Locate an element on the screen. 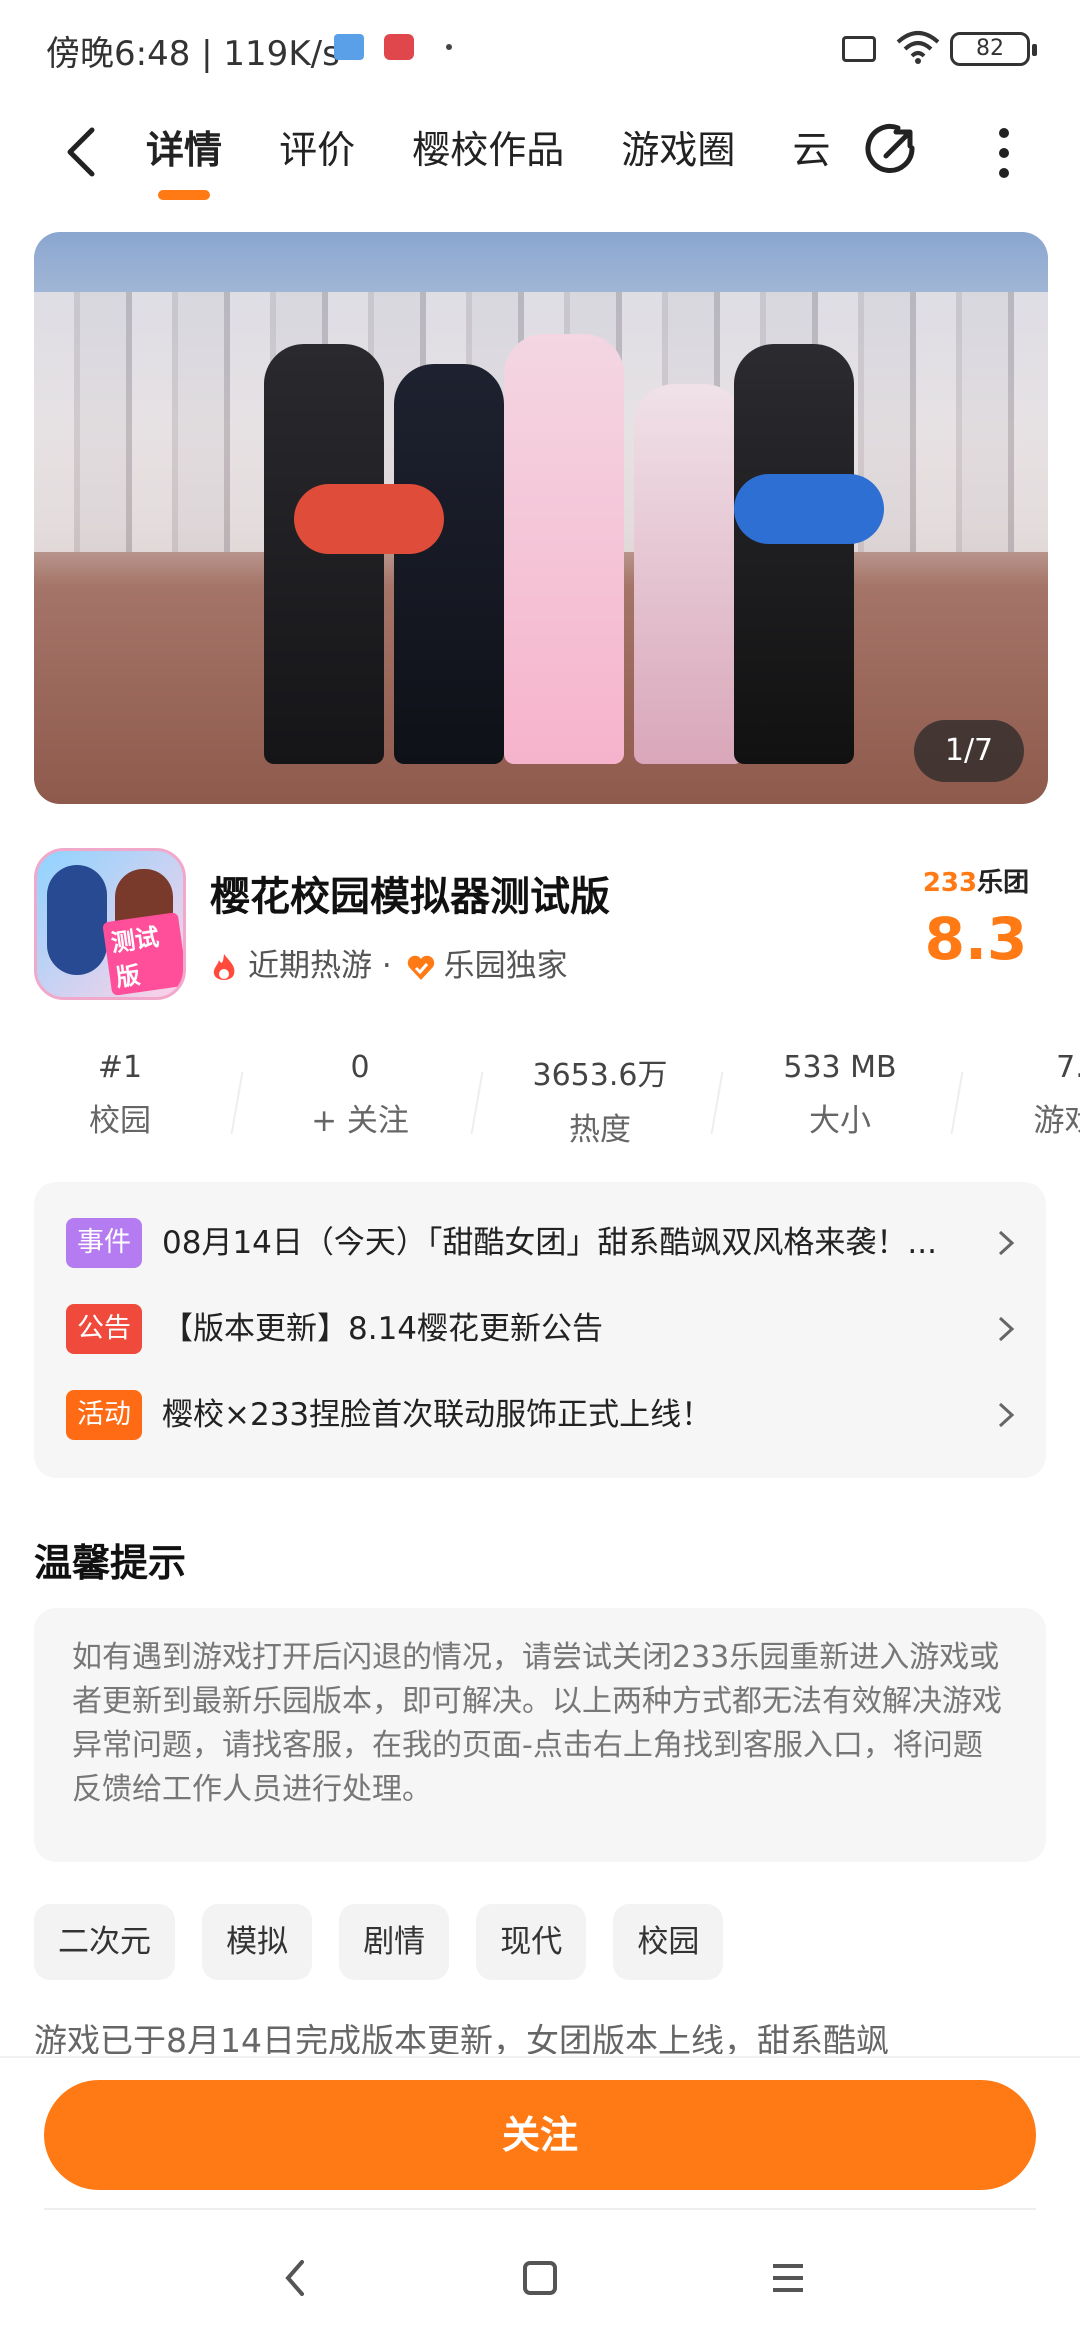 This screenshot has width=1080, height=2340. news-text: 【版本更新】8.14樱花更新公告 is located at coordinates (383, 1329).